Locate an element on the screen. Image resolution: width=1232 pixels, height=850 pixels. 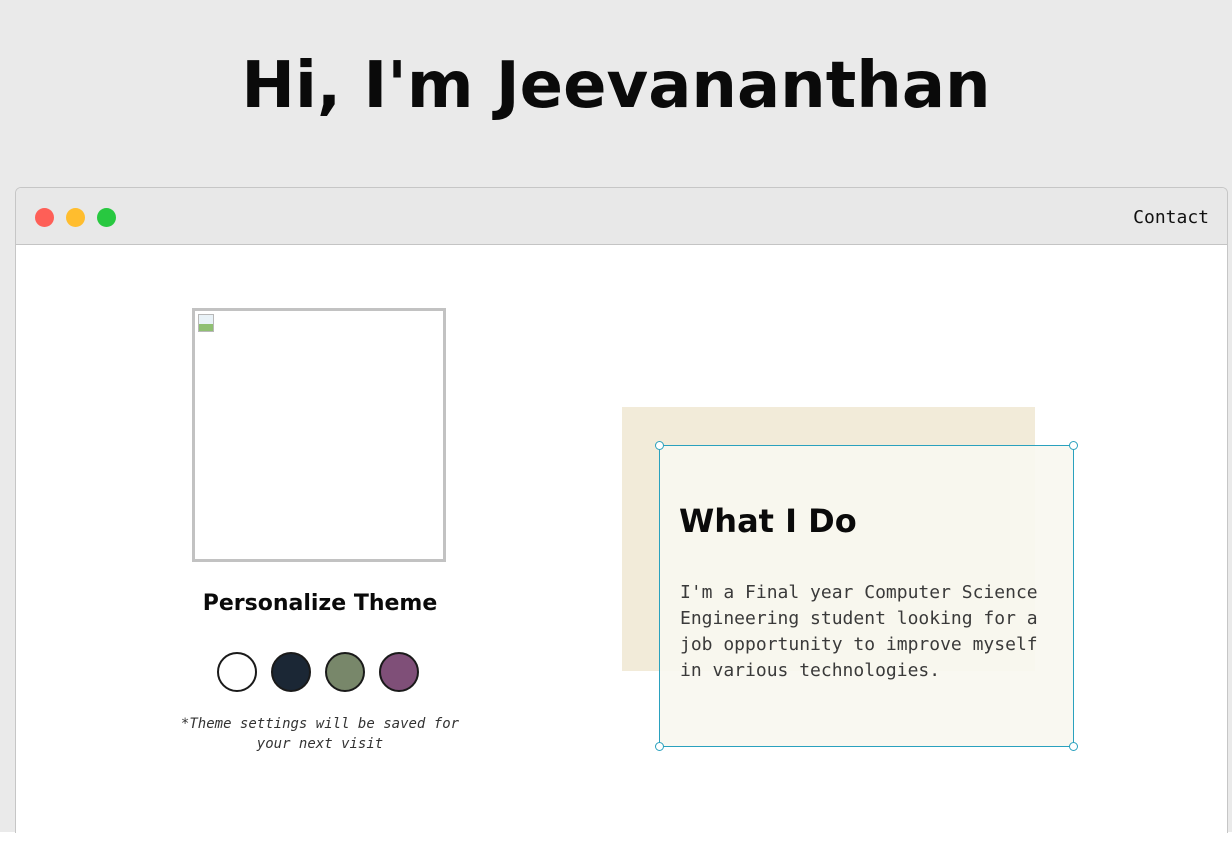
close-dot-icon is located at coordinates (44, 217).